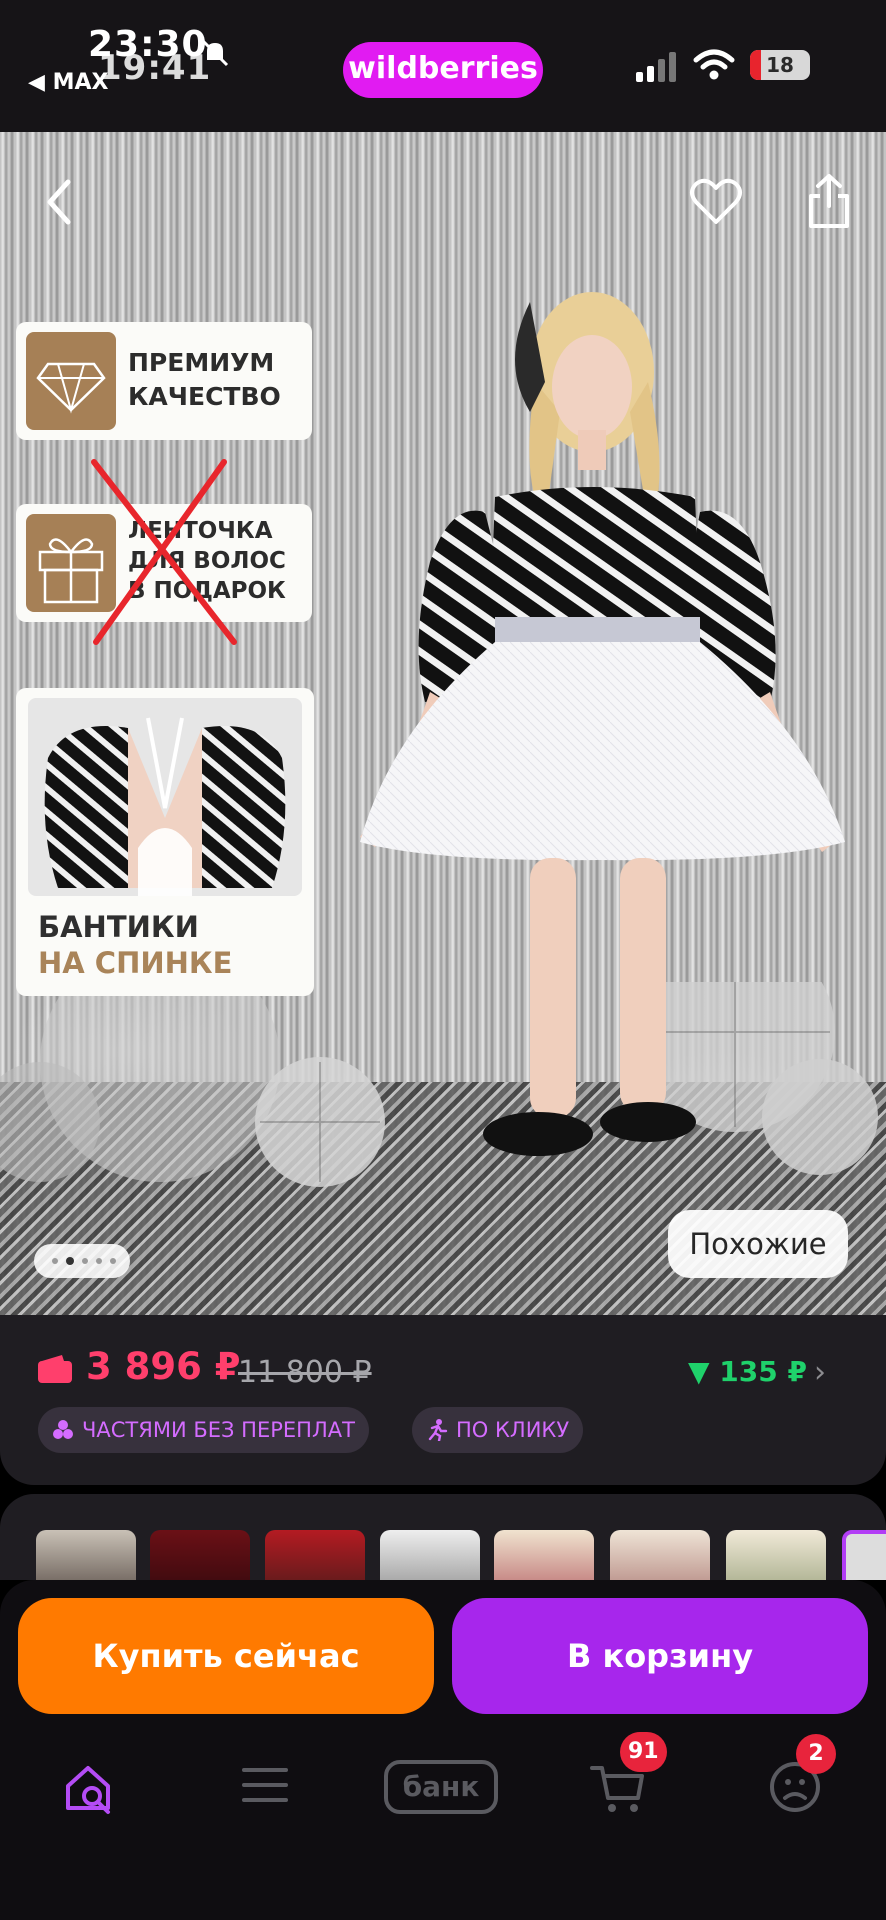 This screenshot has width=886, height=1920. Describe the element at coordinates (163, 1366) in the screenshot. I see `current-price: 3 896 ₽` at that location.